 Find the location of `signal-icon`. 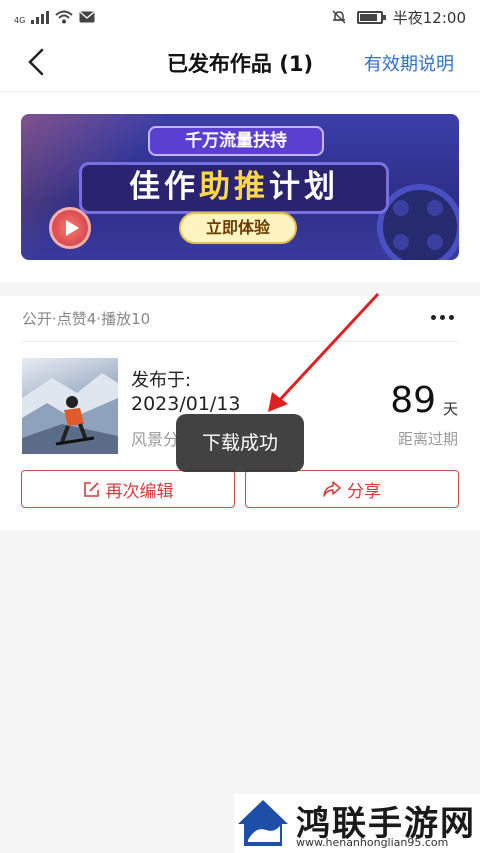

signal-icon is located at coordinates (40, 17).